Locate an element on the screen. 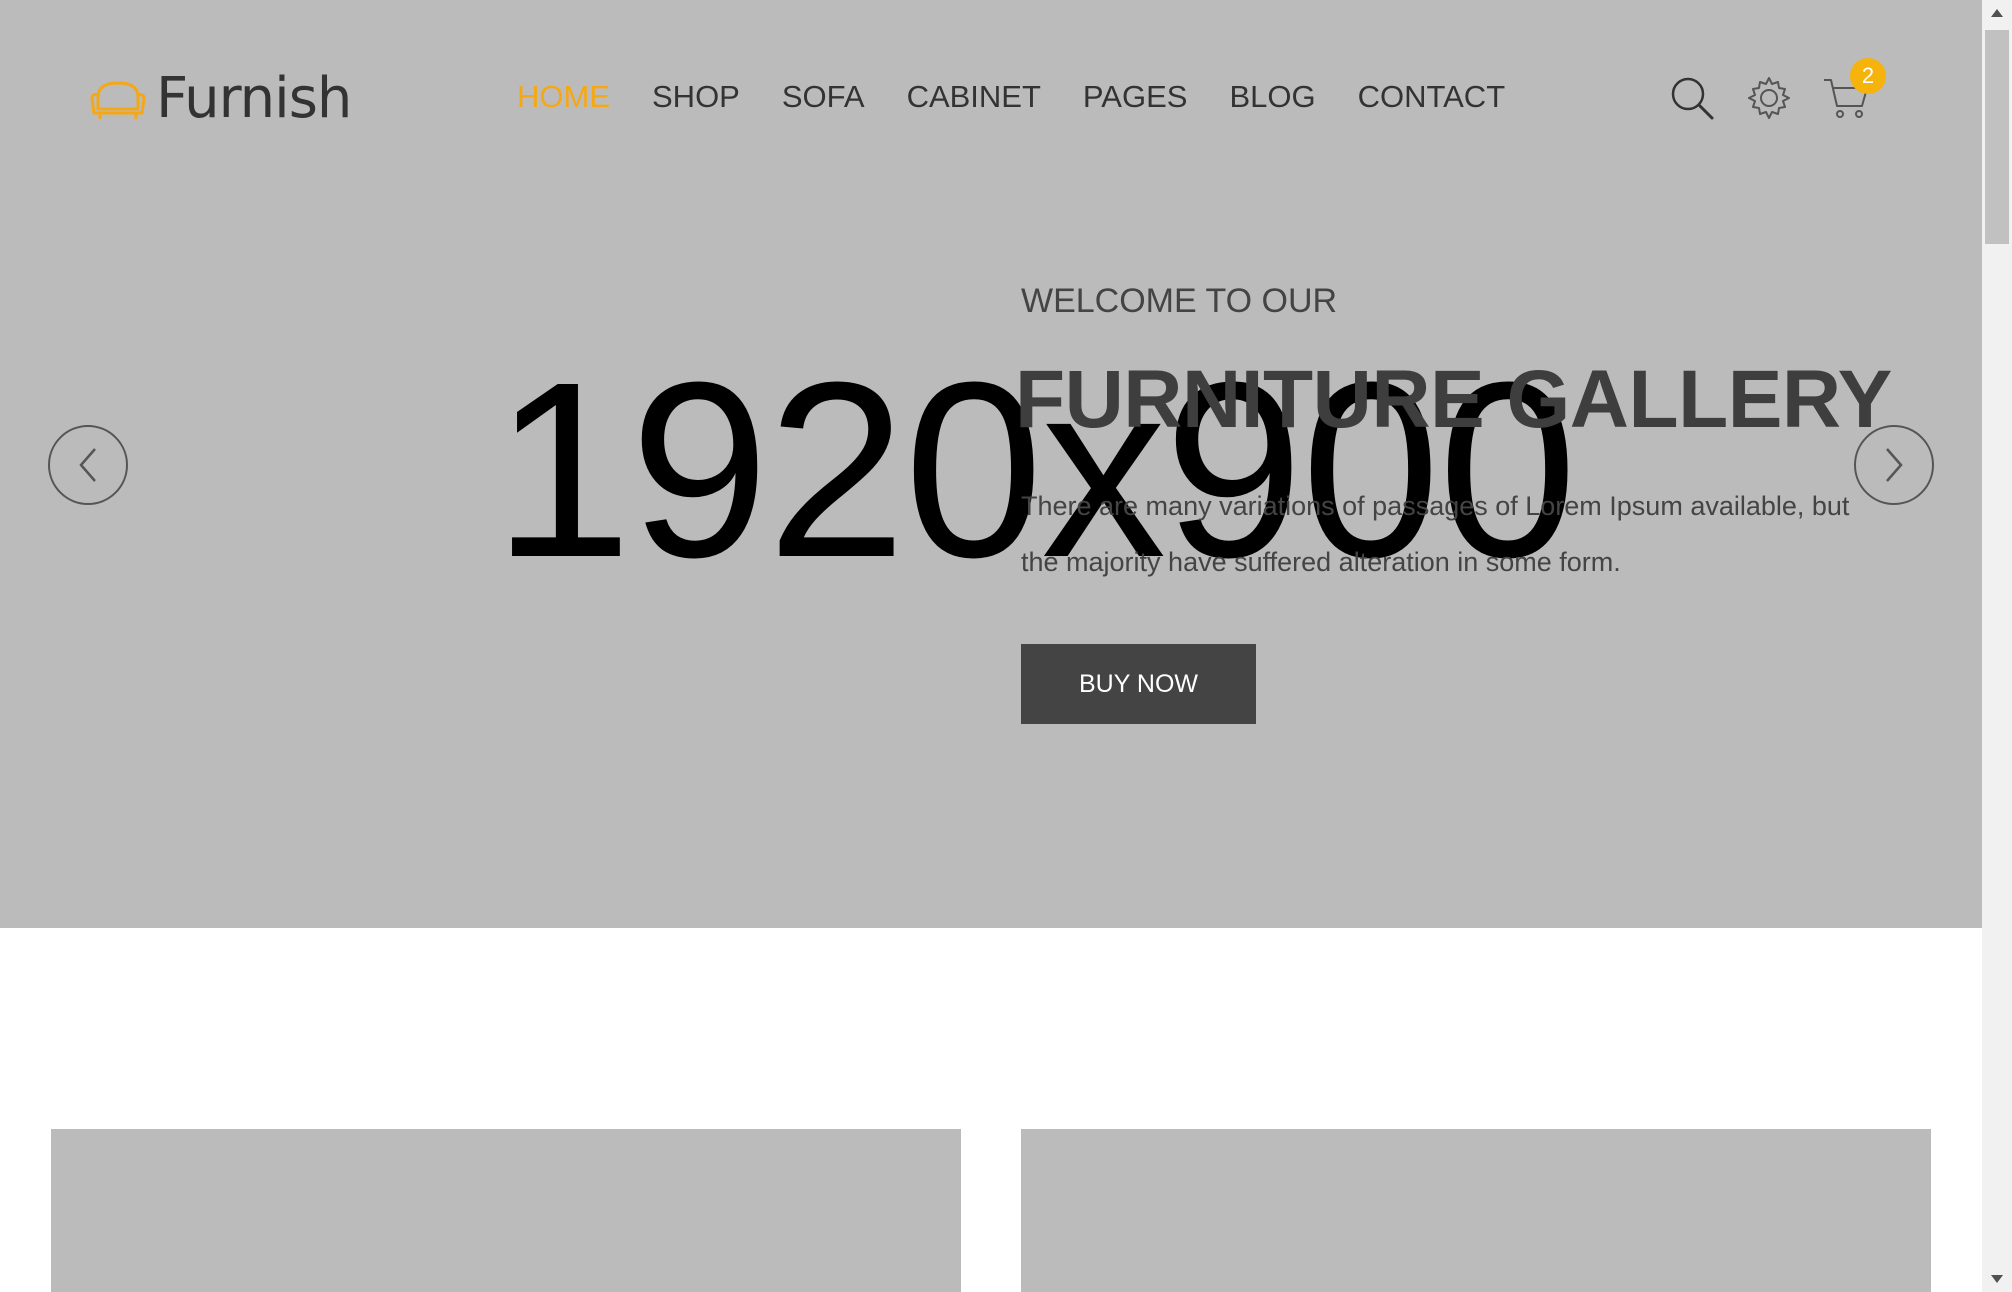 The image size is (2012, 1292). search-button is located at coordinates (1692, 98).